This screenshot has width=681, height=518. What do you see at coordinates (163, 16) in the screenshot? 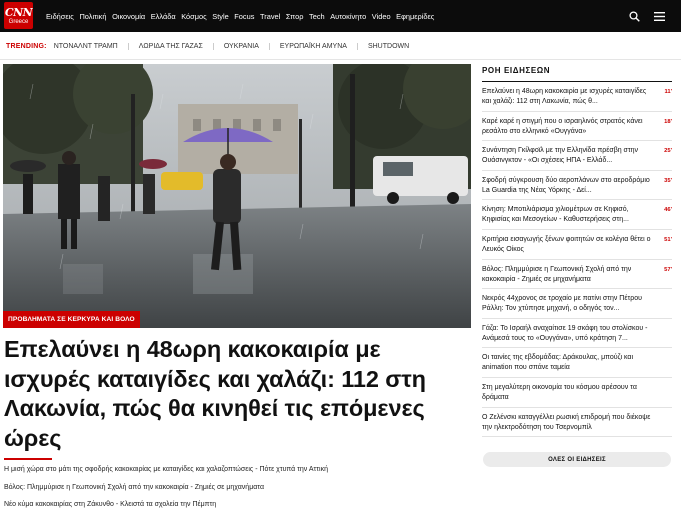
I see `nav-item-greece: Ελλάδα` at bounding box center [163, 16].